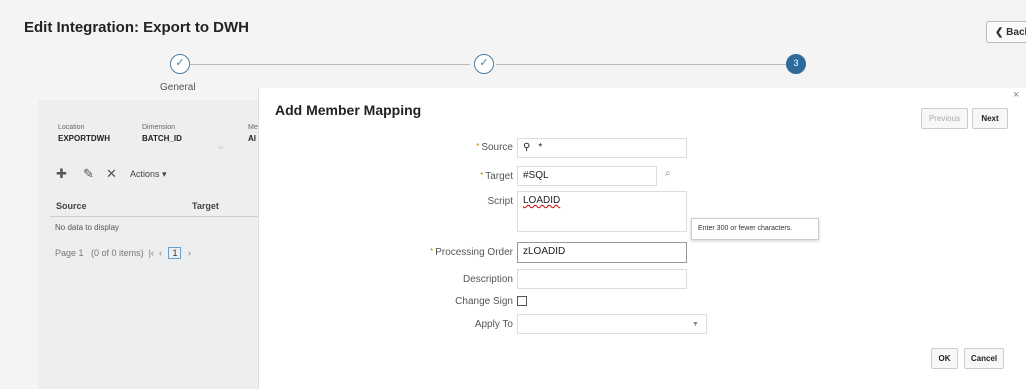  What do you see at coordinates (474, 252) in the screenshot?
I see `processing-order-label-text: Processing Order` at bounding box center [474, 252].